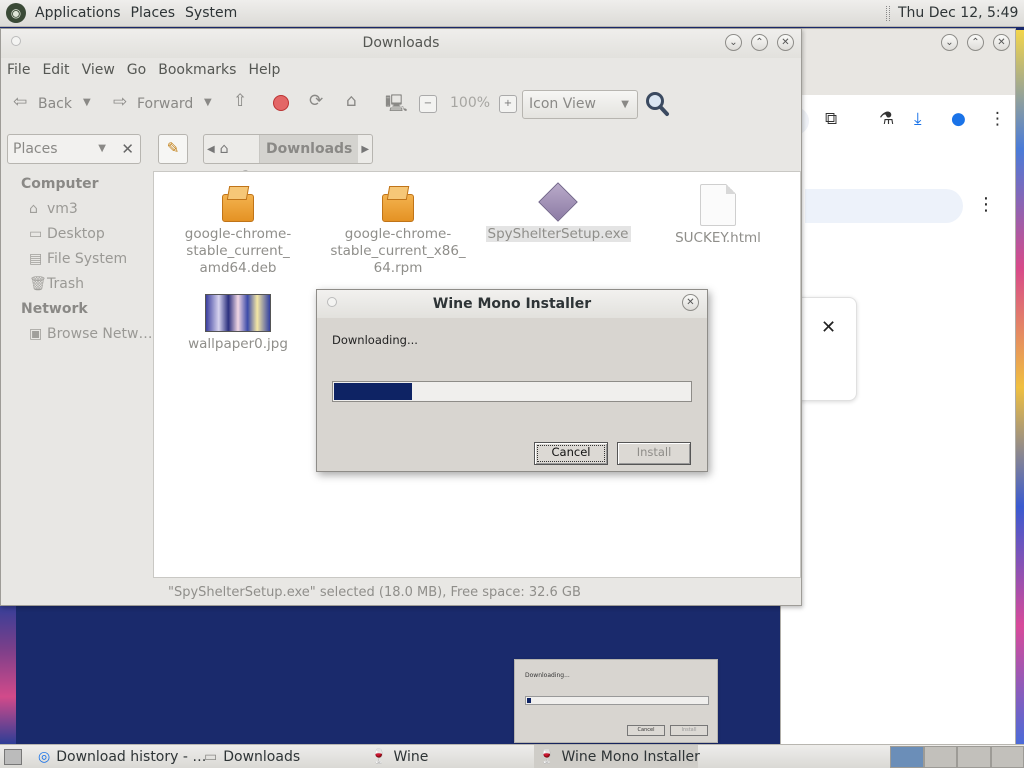 The width and height of the screenshot is (1024, 768). Describe the element at coordinates (60, 184) in the screenshot. I see `sidebar-heading-computer: Computer` at that location.